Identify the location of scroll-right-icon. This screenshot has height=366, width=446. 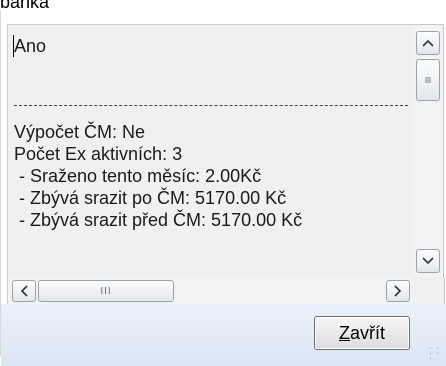
(398, 291).